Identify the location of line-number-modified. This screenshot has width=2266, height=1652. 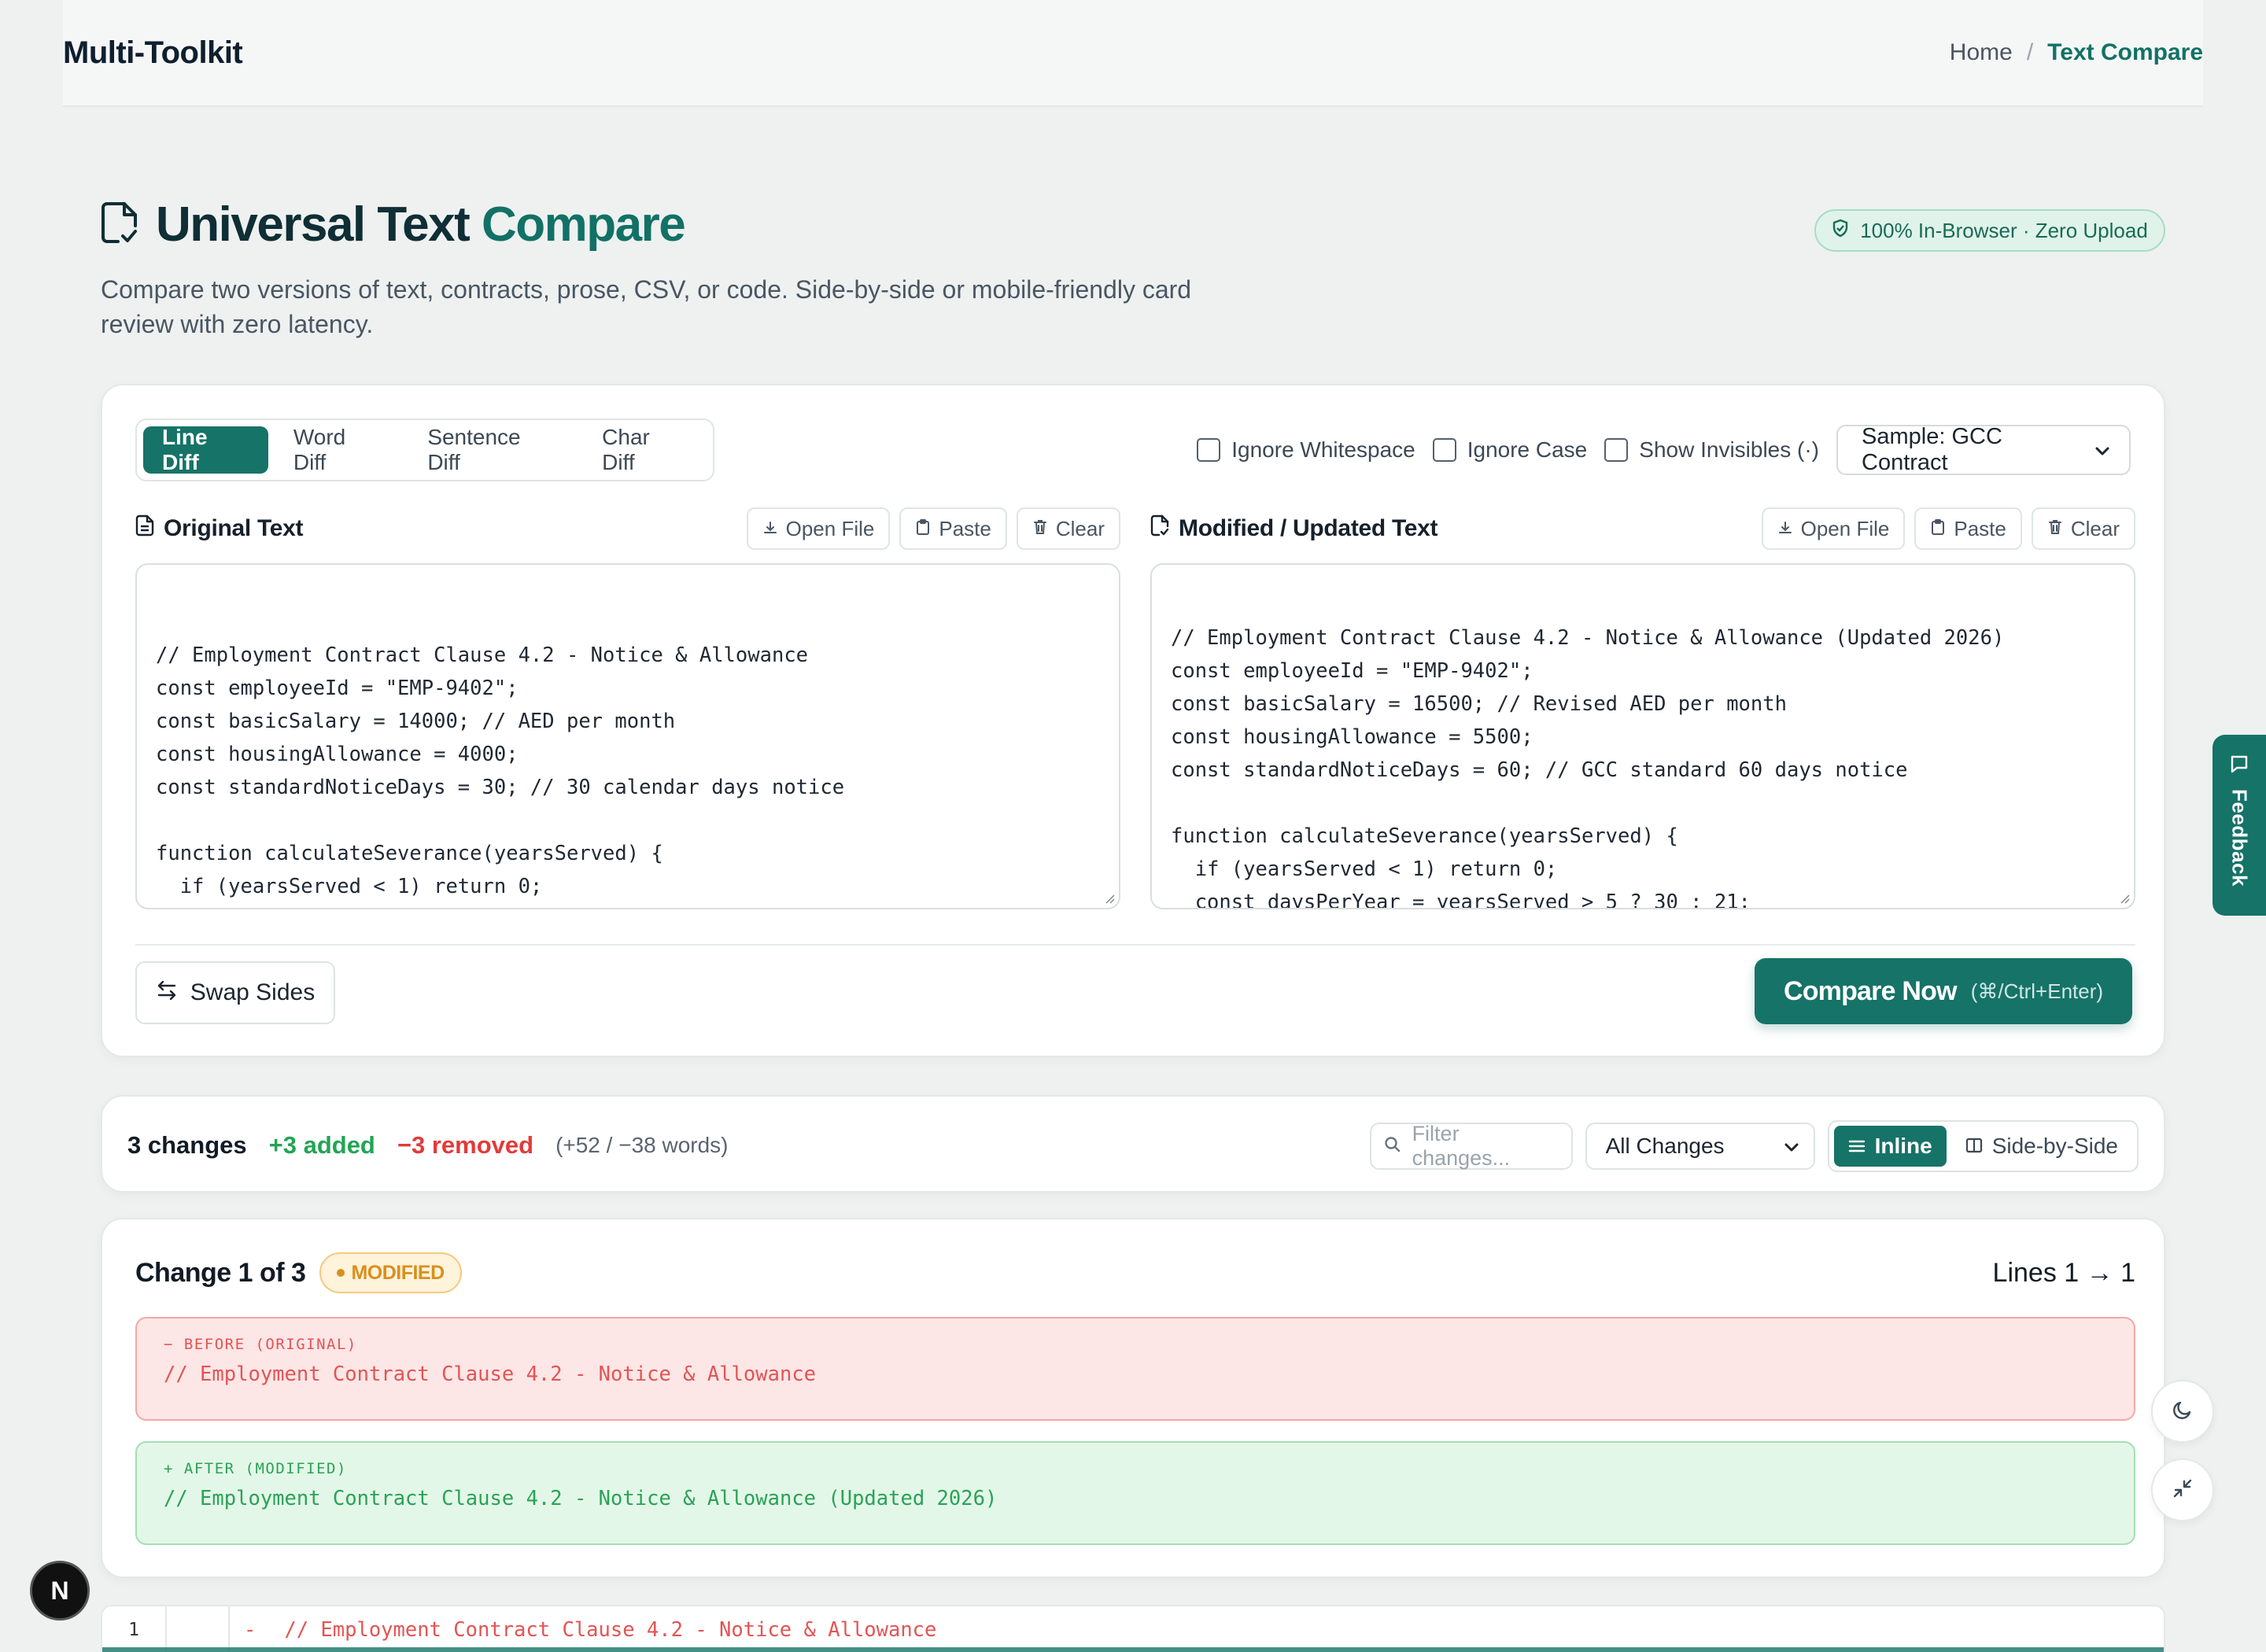
(198, 1629).